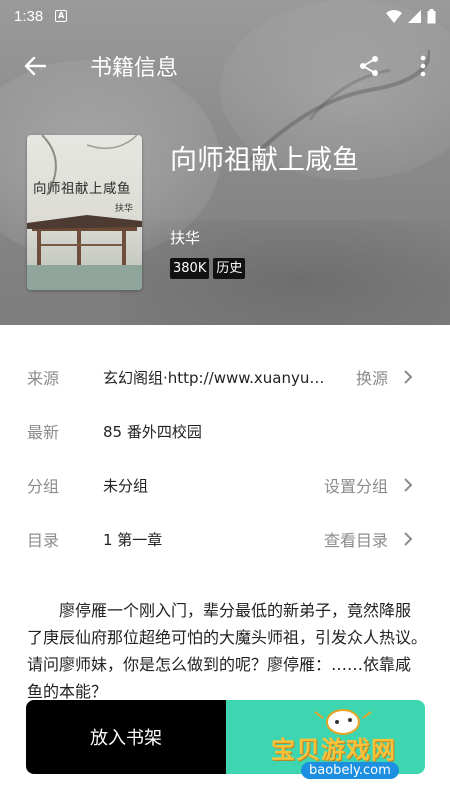  What do you see at coordinates (350, 770) in the screenshot?
I see `watermark-url: baobely.com` at bounding box center [350, 770].